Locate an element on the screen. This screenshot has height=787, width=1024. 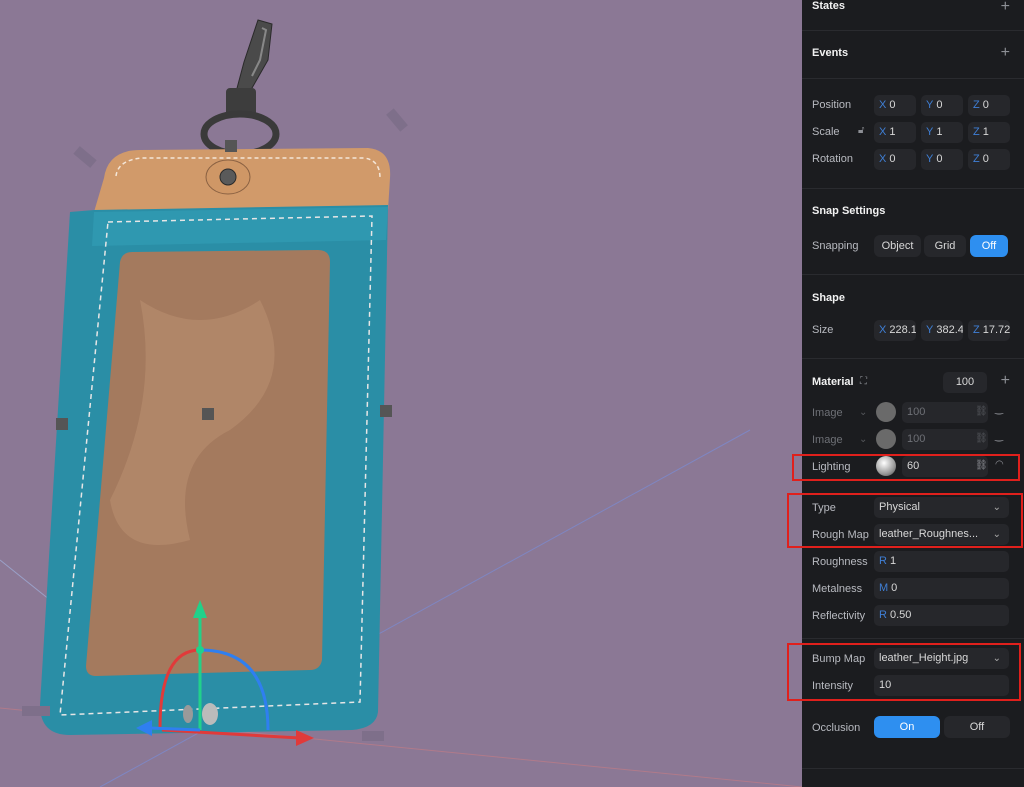
snap-settings-title: Snap Settings is located at coordinates (849, 211).